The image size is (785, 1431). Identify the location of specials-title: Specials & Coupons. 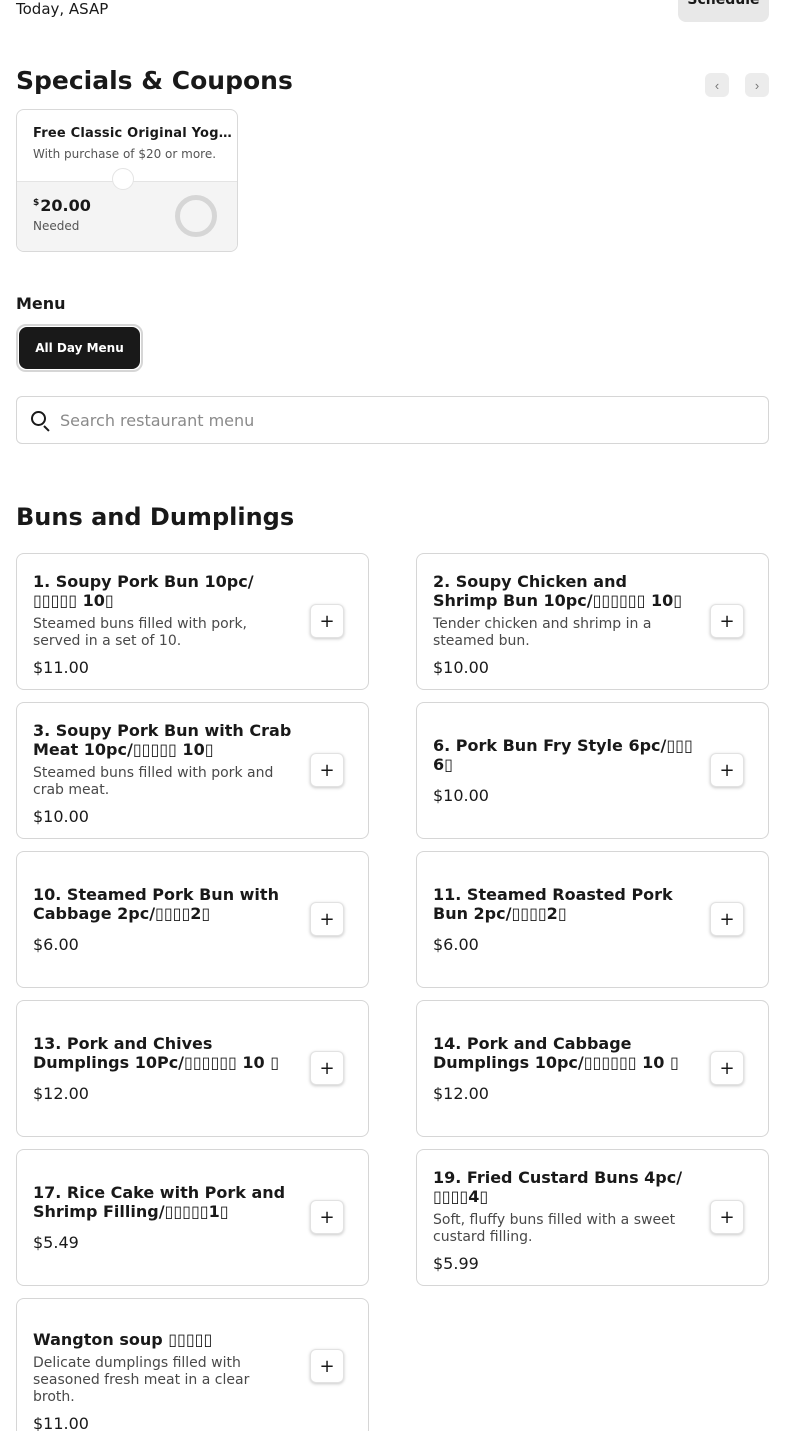
(154, 80).